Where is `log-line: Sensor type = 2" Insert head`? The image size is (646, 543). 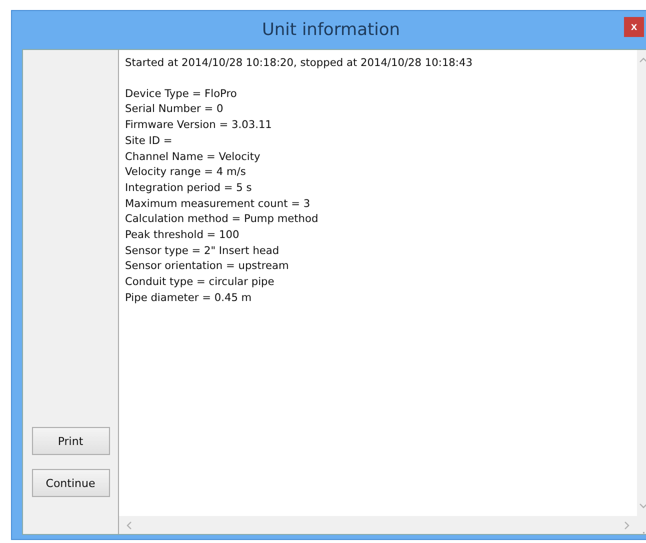 log-line: Sensor type = 2" Insert head is located at coordinates (202, 251).